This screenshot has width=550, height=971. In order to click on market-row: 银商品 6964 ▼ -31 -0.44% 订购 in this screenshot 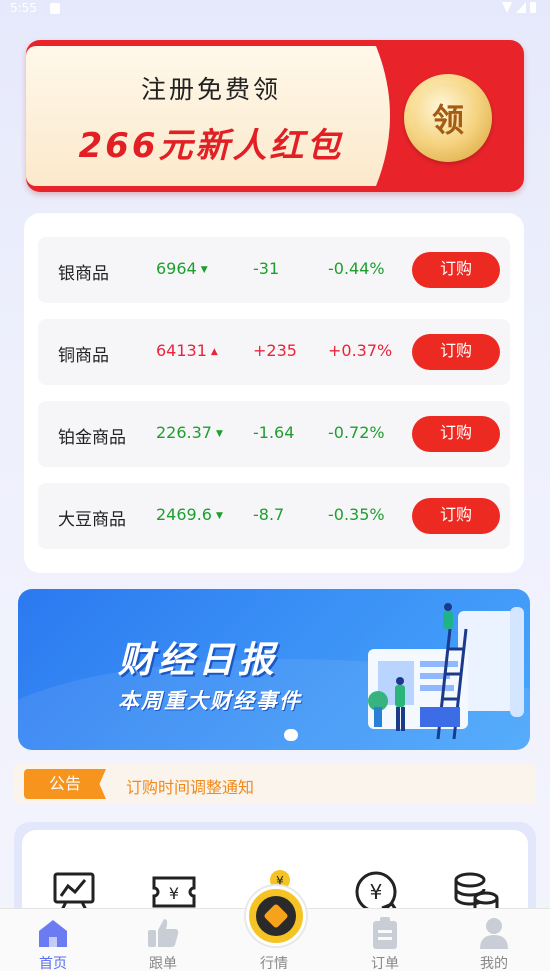, I will do `click(274, 270)`.